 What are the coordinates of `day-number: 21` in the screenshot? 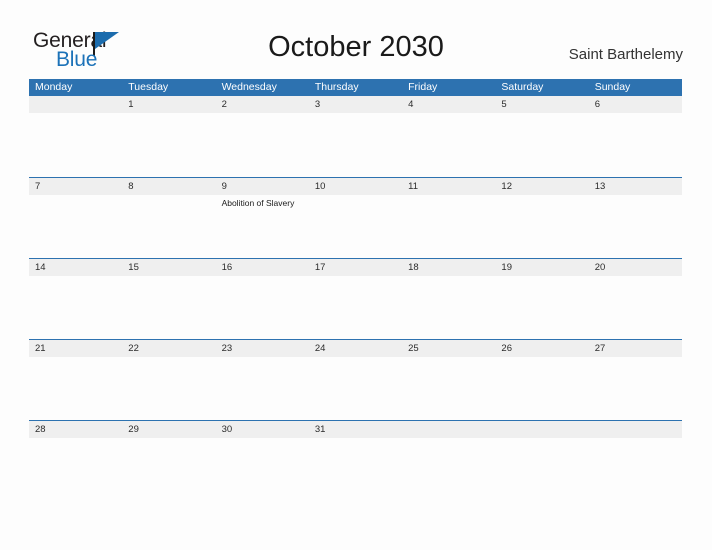 It's located at (40, 348).